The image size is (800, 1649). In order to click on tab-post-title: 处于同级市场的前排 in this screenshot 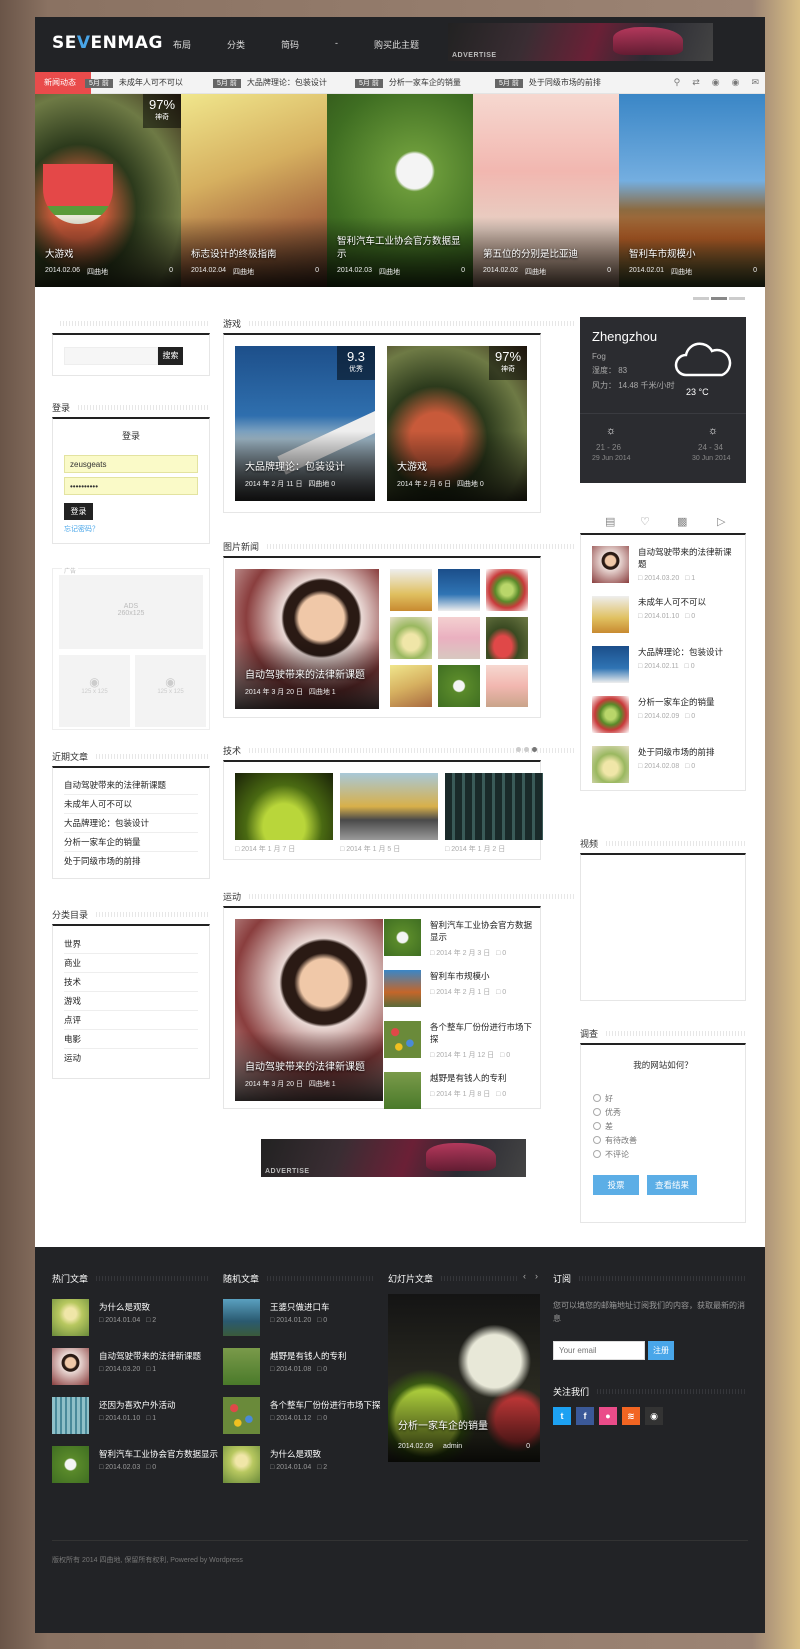, I will do `click(688, 752)`.